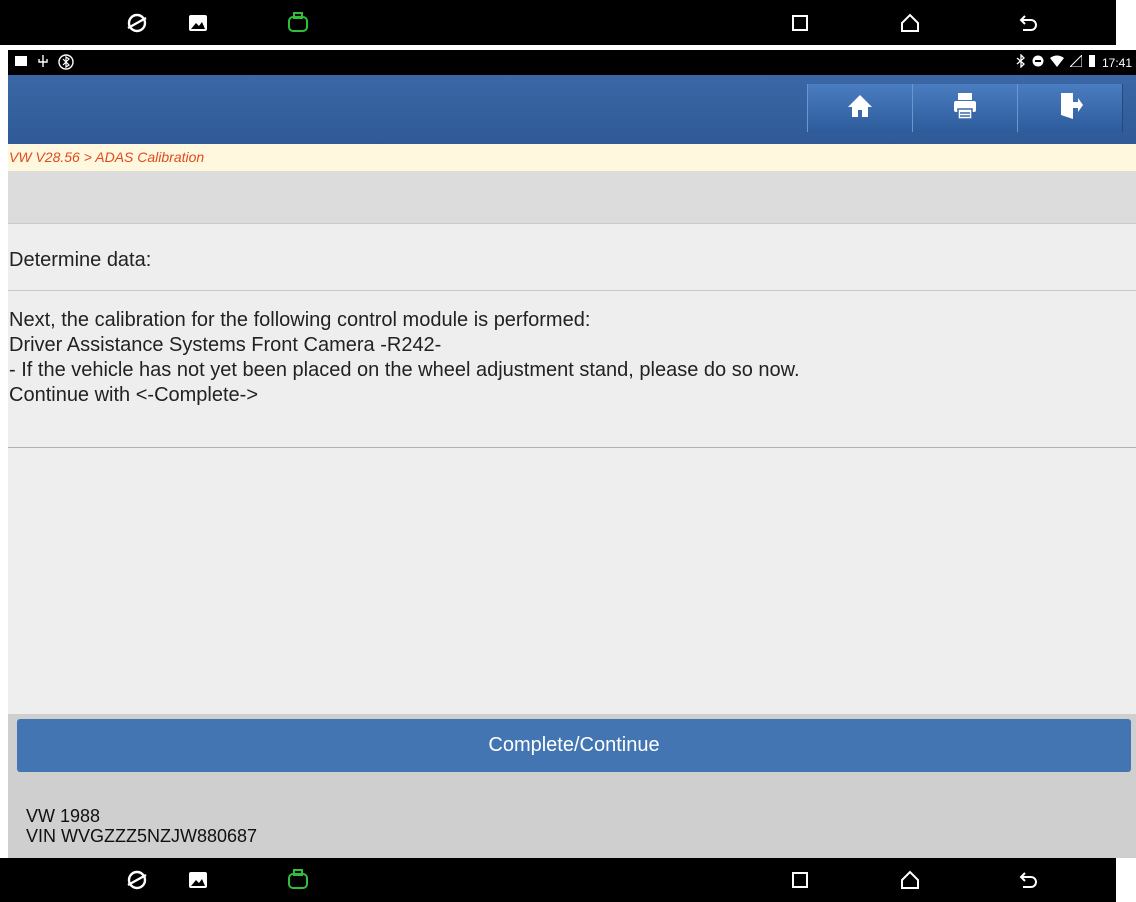 This screenshot has width=1136, height=902. I want to click on usb-icon, so click(43, 63).